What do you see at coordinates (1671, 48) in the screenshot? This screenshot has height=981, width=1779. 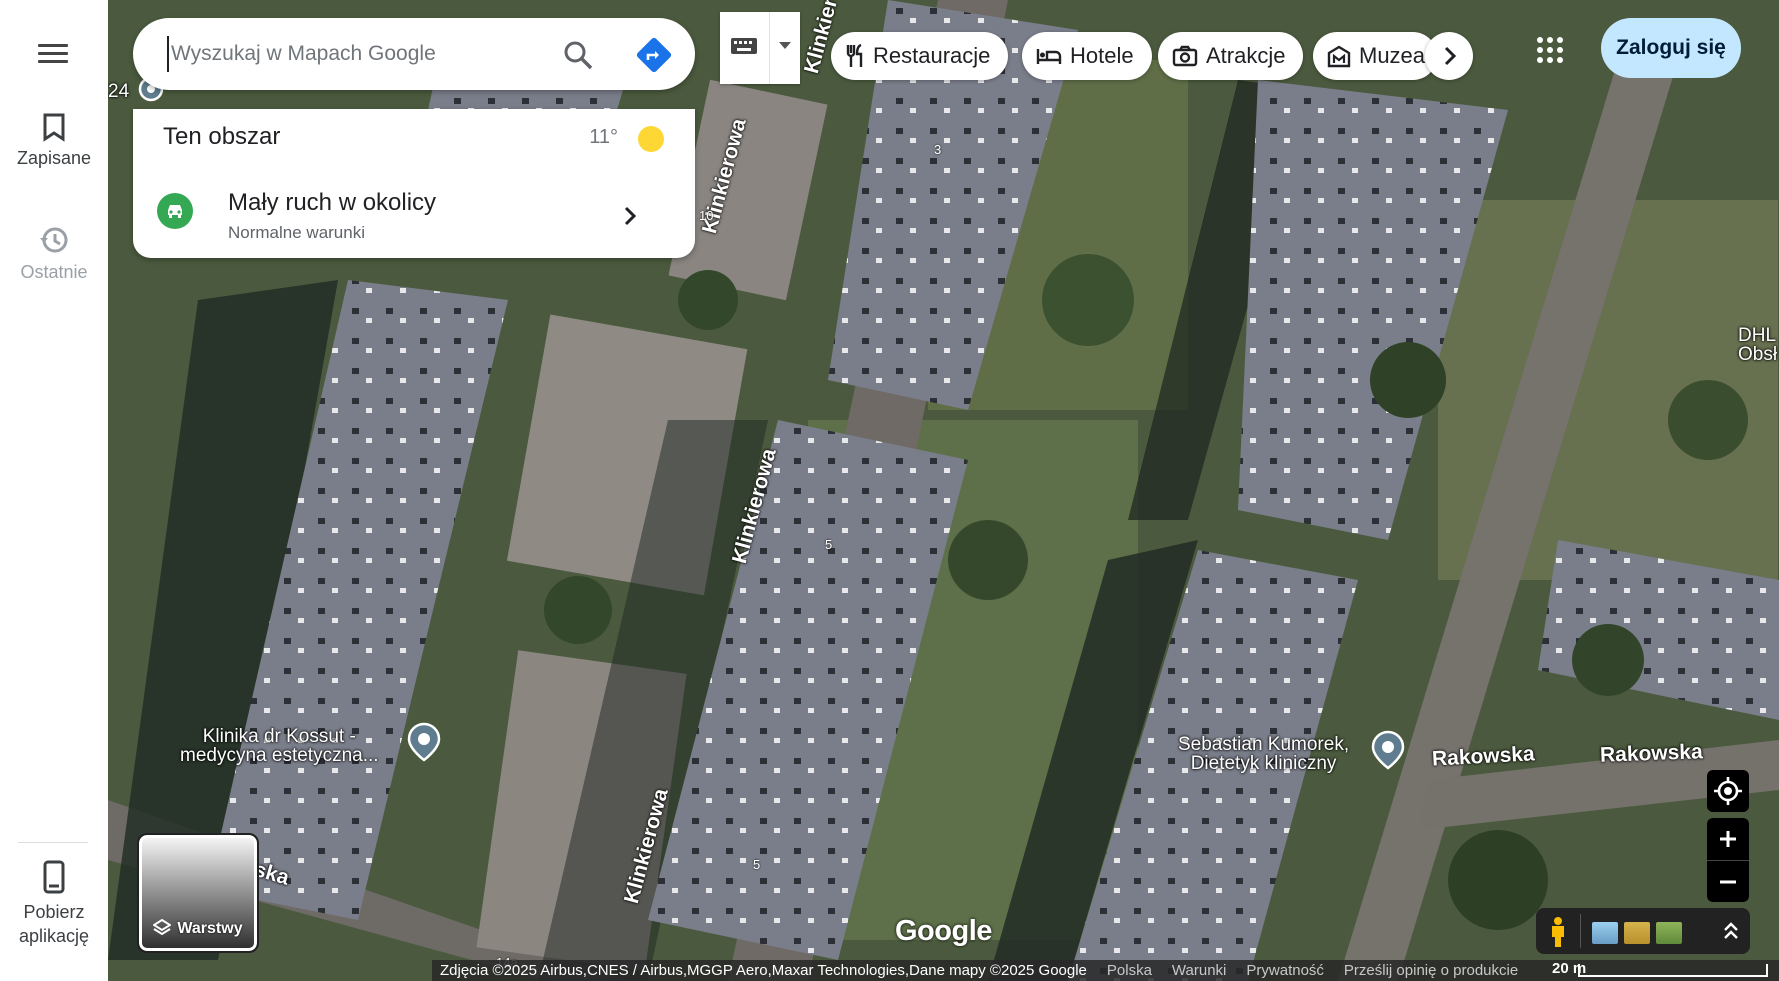 I see `login-button: Zaloguj się` at bounding box center [1671, 48].